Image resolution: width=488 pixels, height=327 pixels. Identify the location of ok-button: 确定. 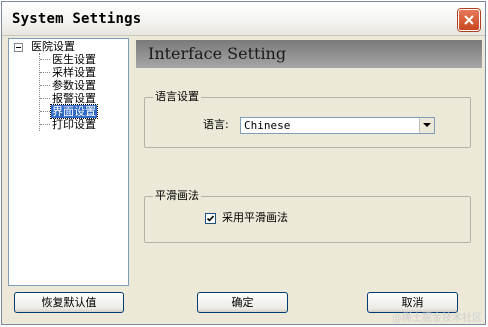
(242, 302).